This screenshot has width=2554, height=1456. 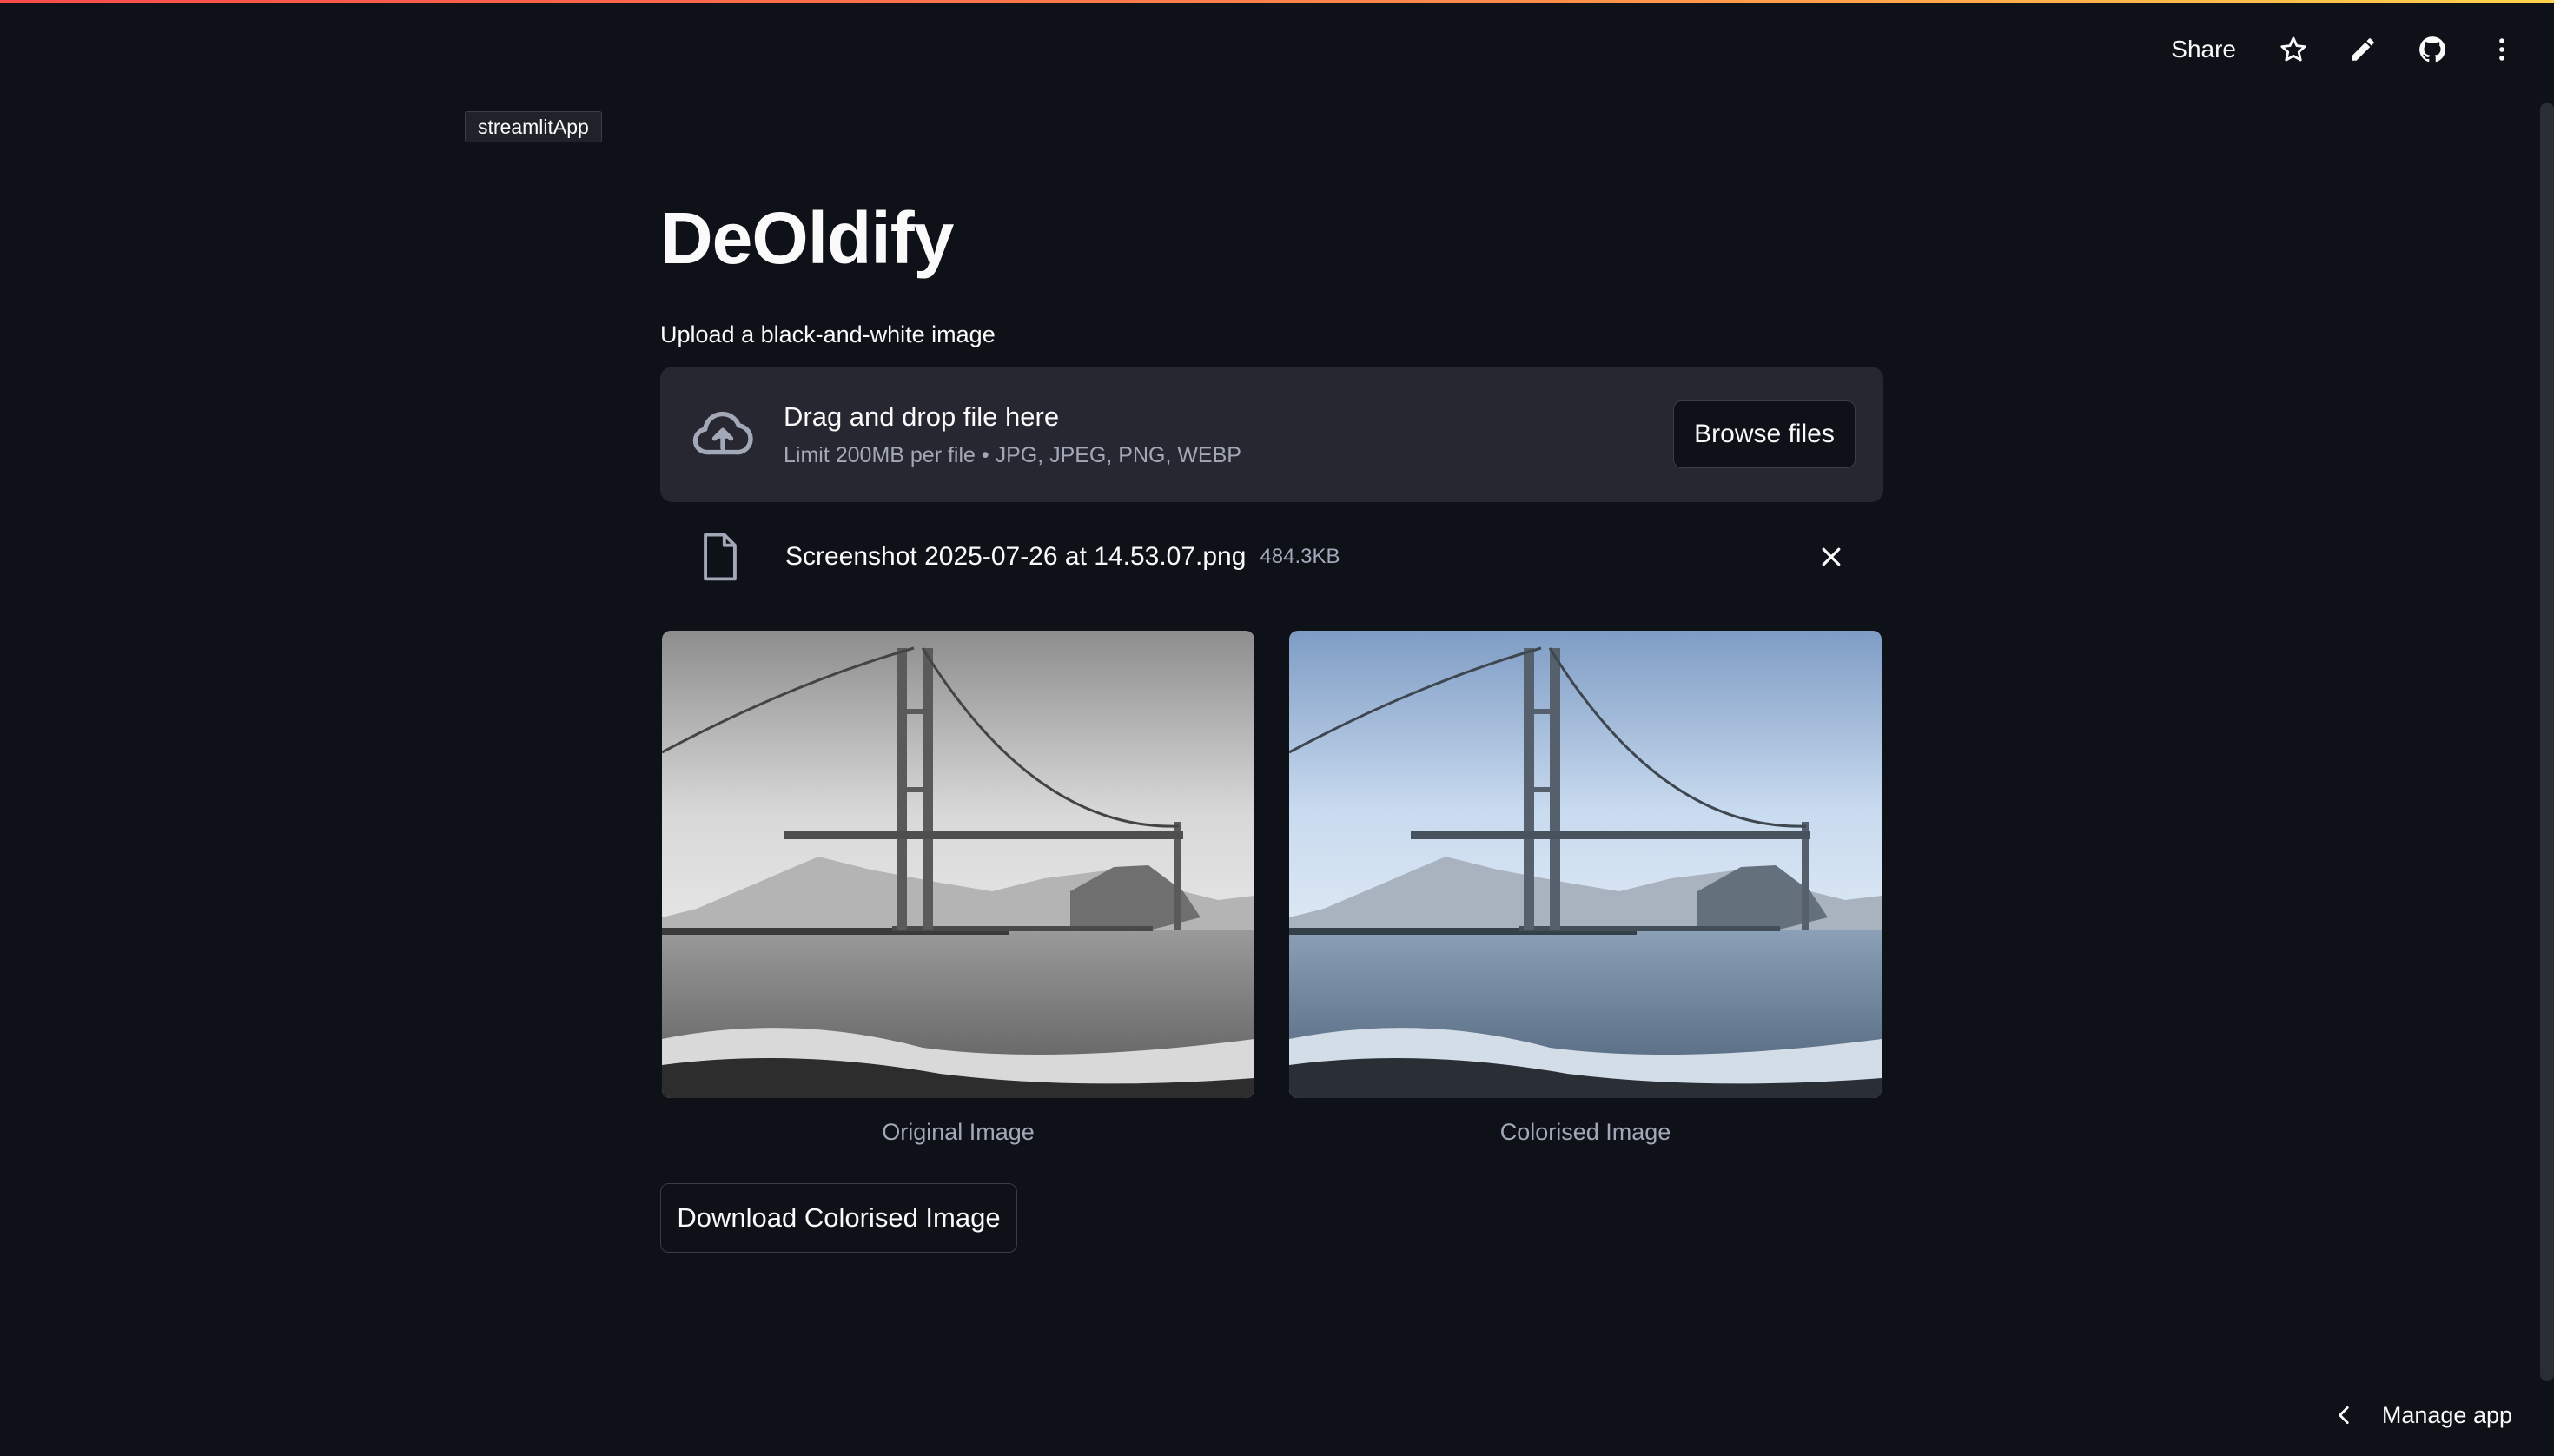 I want to click on star-icon, so click(x=2293, y=49).